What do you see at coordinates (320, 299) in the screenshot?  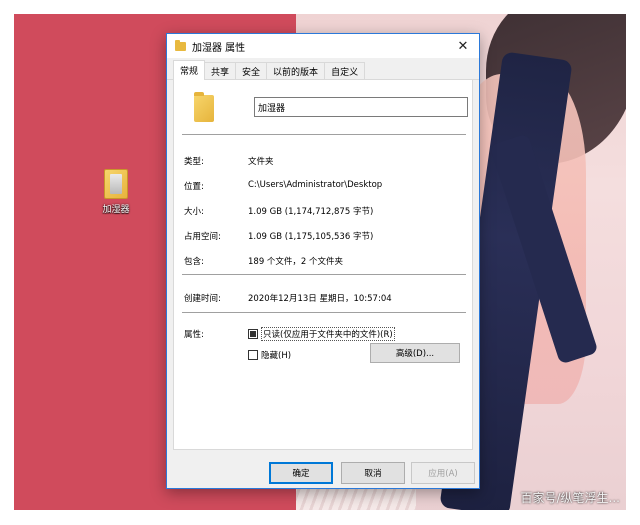 I see `created-value: 2020年12月13日 星期日，10:57:04` at bounding box center [320, 299].